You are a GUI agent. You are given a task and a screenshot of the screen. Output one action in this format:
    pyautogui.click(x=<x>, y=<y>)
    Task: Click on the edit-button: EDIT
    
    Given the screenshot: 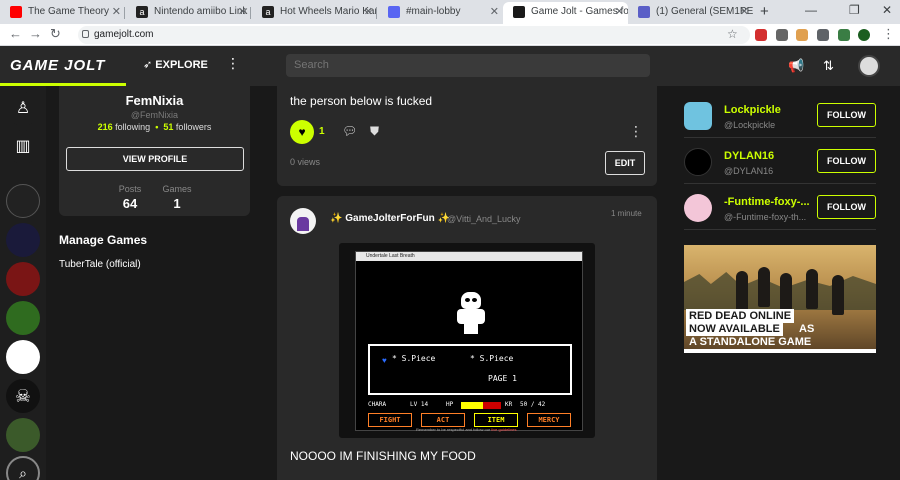 What is the action you would take?
    pyautogui.click(x=625, y=163)
    